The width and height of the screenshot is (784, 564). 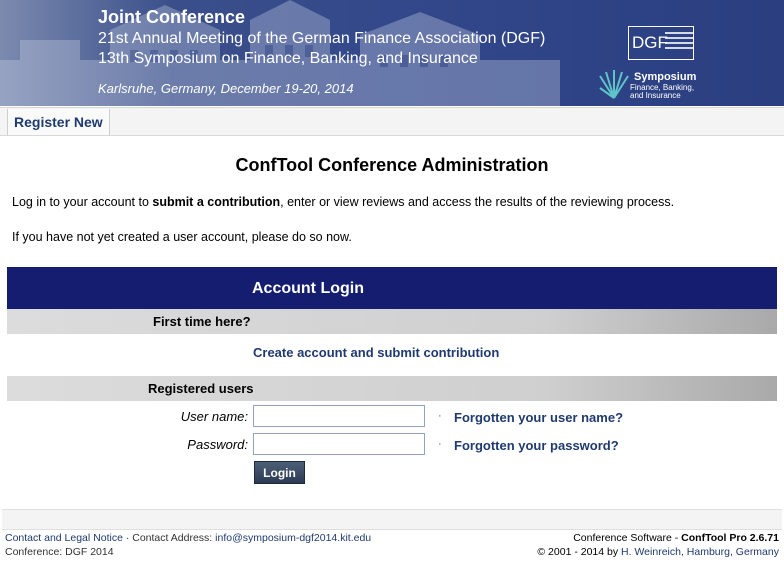 What do you see at coordinates (217, 444) in the screenshot?
I see `password-label: Password:` at bounding box center [217, 444].